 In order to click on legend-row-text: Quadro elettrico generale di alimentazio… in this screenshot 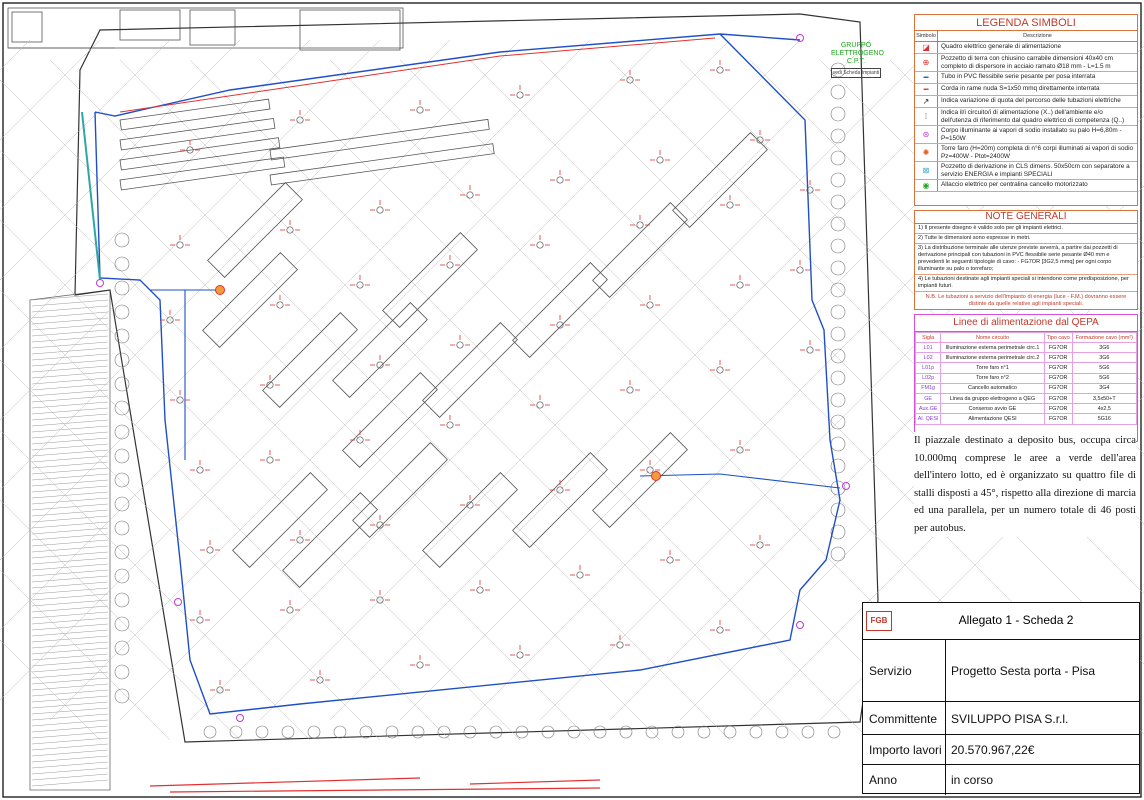, I will do `click(1001, 46)`.